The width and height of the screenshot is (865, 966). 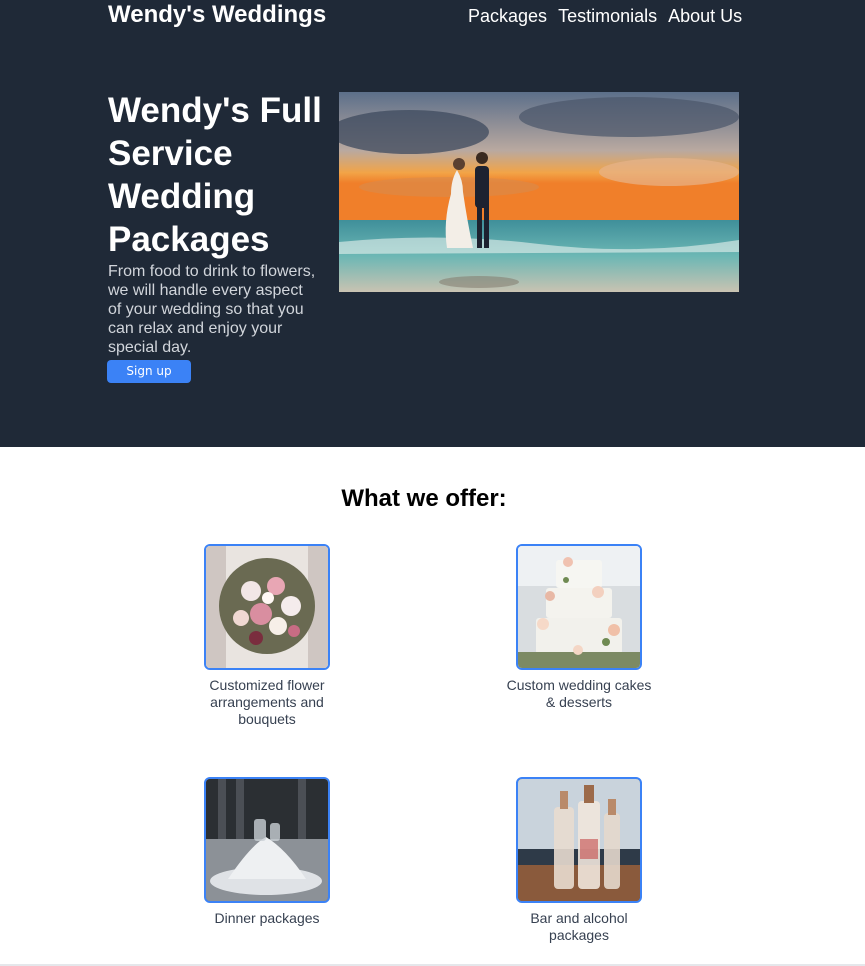 I want to click on hero-title: Wendy's Full Service Wedding Packages, so click(x=215, y=175).